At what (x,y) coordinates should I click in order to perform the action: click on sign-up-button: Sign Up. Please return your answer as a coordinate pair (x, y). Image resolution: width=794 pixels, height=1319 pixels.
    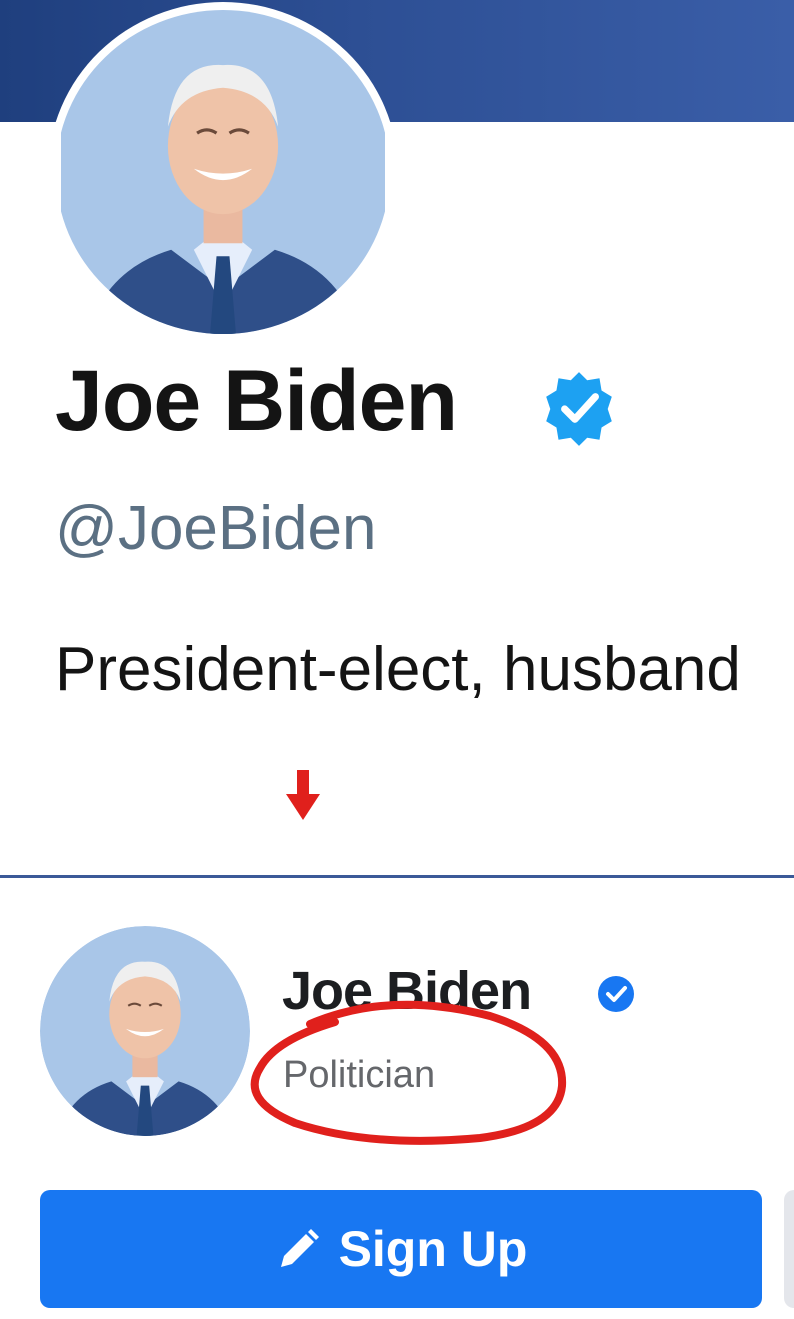
    Looking at the image, I should click on (401, 1249).